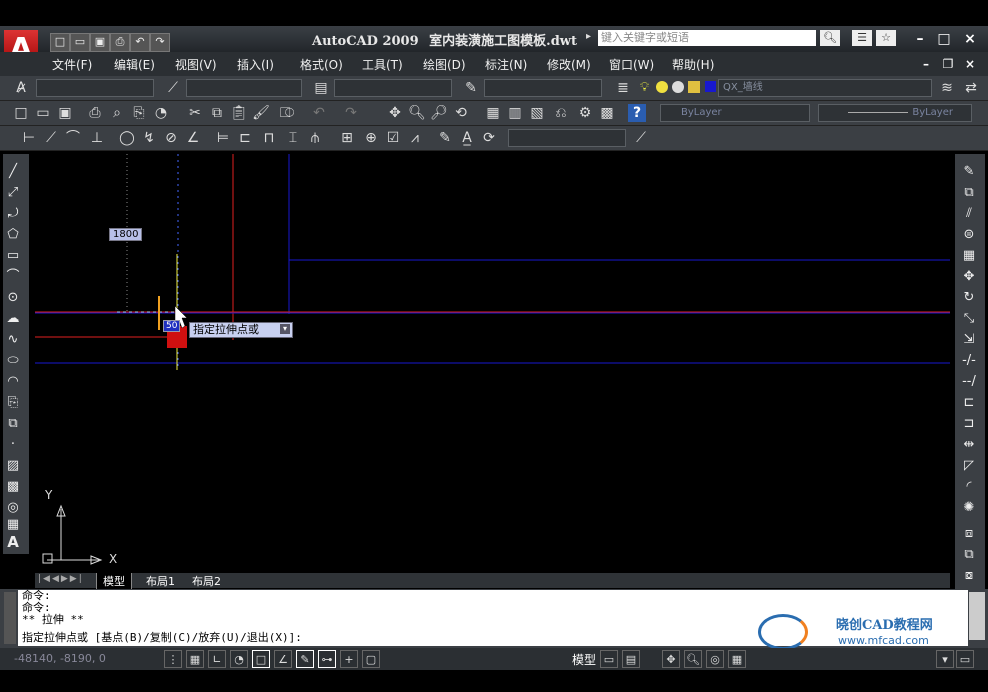 The height and width of the screenshot is (692, 988). What do you see at coordinates (245, 138) in the screenshot?
I see `dim-baseline-icon: ⊏` at bounding box center [245, 138].